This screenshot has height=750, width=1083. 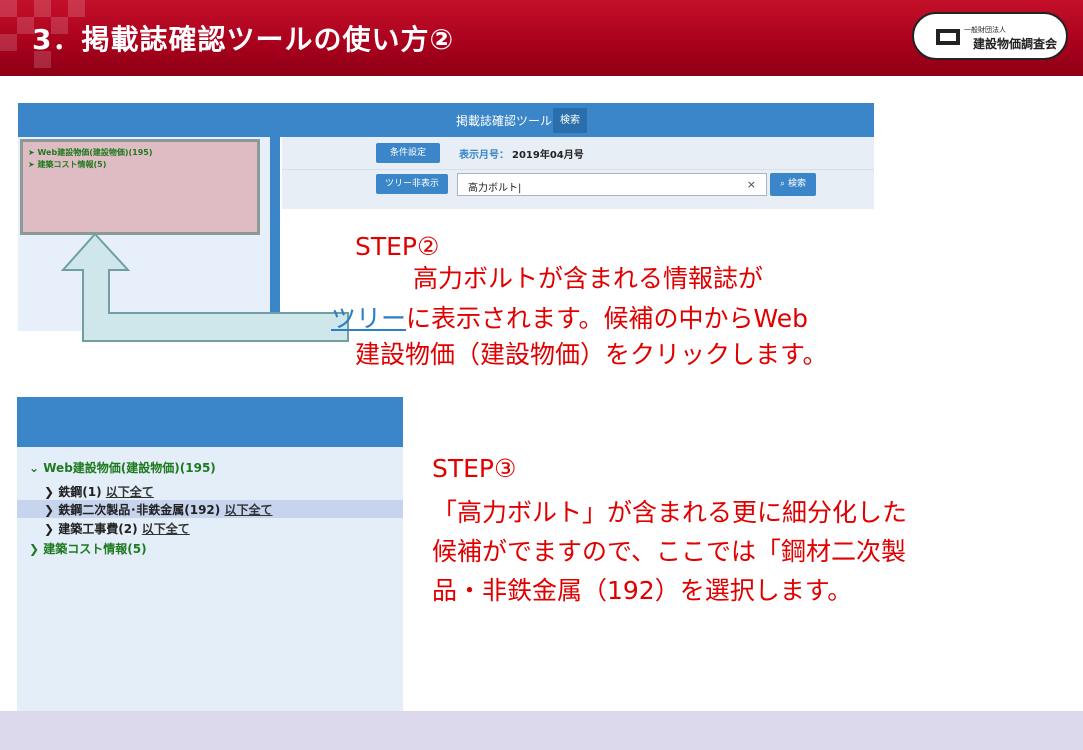 What do you see at coordinates (670, 512) in the screenshot?
I see `step3-line1: 「高力ボルト」が含まれる更に細分化した` at bounding box center [670, 512].